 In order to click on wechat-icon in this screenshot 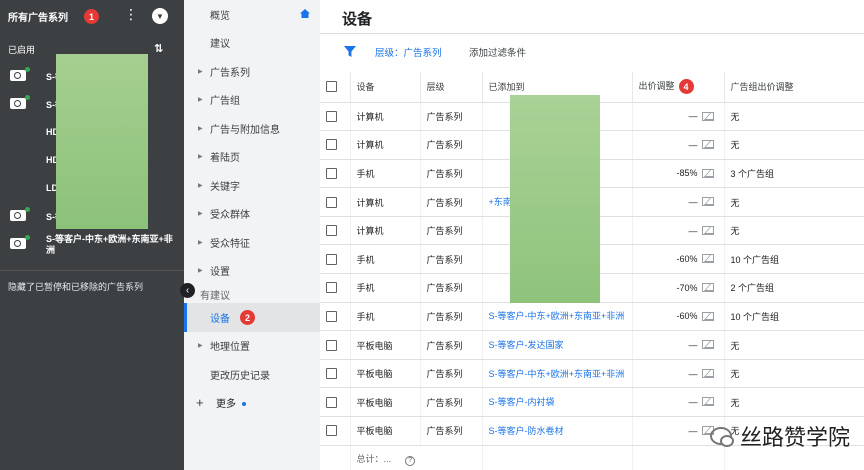, I will do `click(722, 437)`.